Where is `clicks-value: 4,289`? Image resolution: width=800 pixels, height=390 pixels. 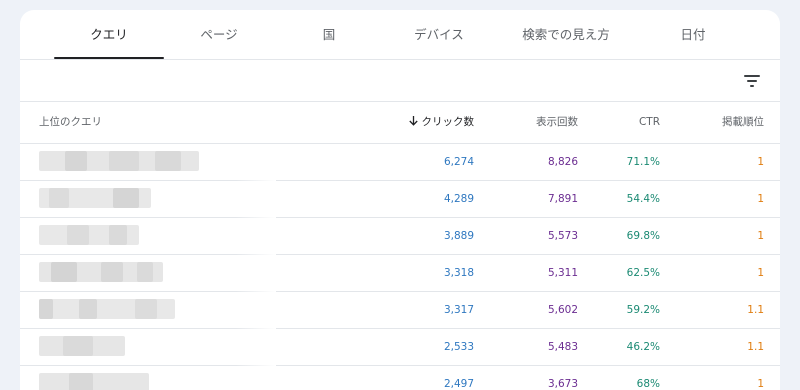
clicks-value: 4,289 is located at coordinates (458, 199).